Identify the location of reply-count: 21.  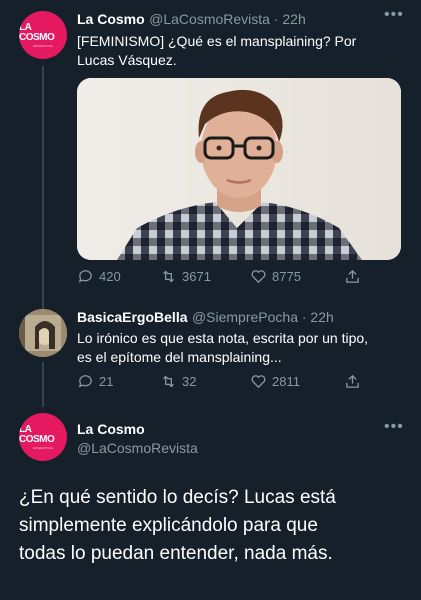
(106, 381).